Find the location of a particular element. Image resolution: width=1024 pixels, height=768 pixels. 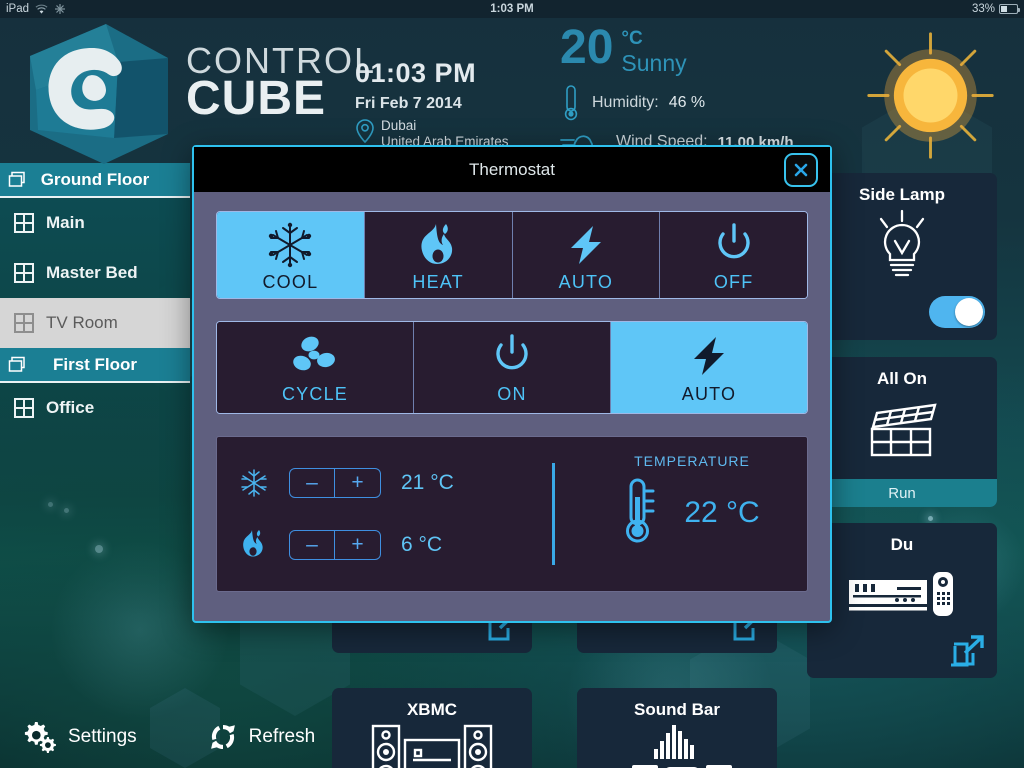

card-du: Du is located at coordinates (902, 600).